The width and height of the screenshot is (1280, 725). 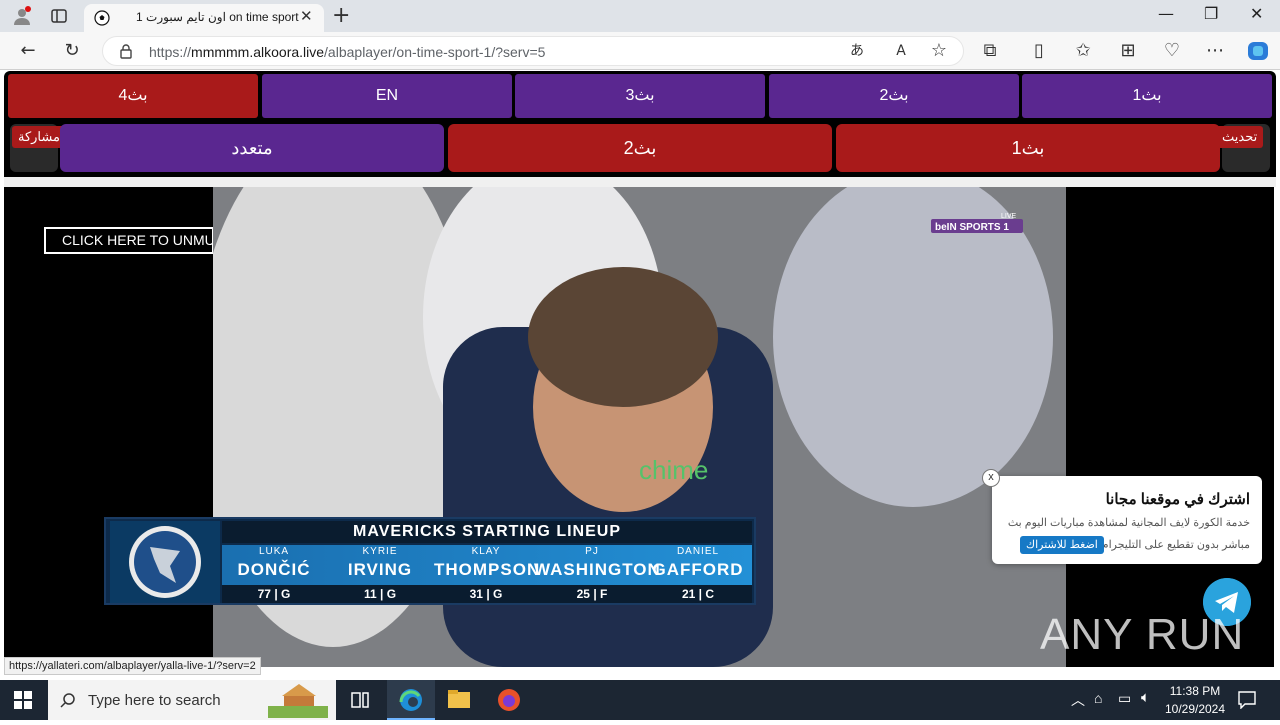 What do you see at coordinates (597, 569) in the screenshot?
I see `player-last-name: WASHINGTON` at bounding box center [597, 569].